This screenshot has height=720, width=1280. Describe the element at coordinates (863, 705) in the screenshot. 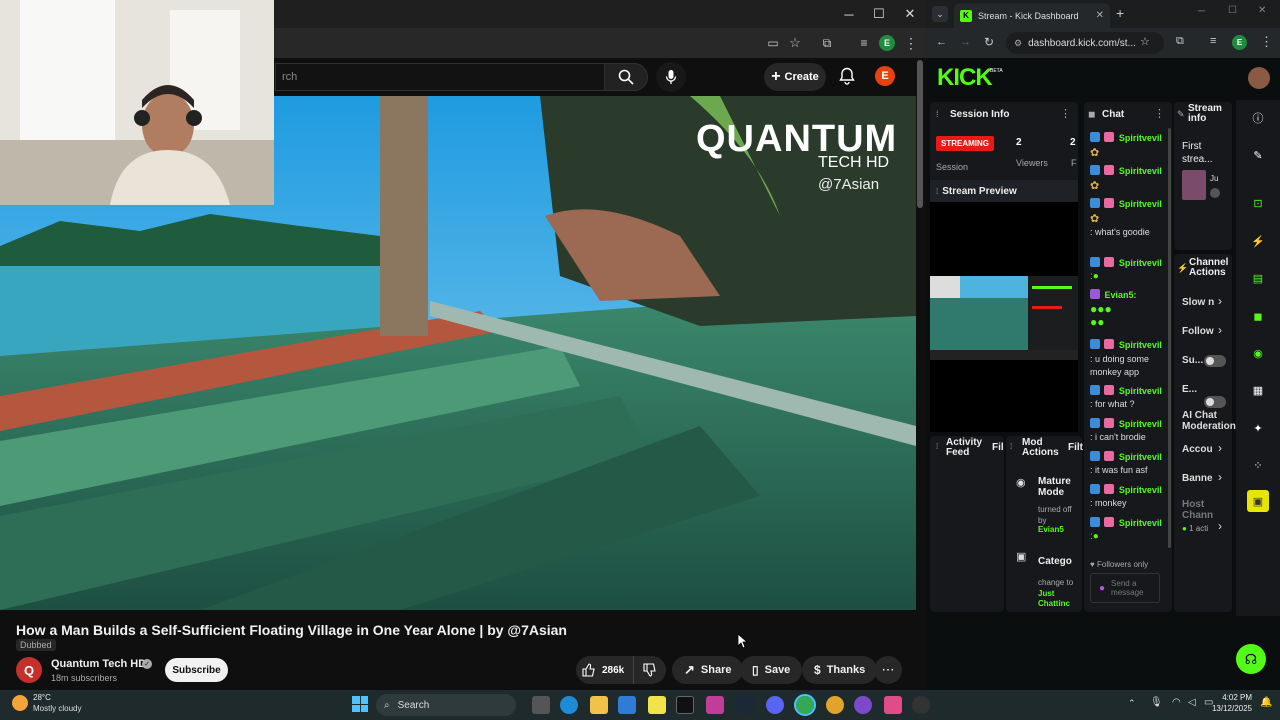

I see `obs-icon` at that location.